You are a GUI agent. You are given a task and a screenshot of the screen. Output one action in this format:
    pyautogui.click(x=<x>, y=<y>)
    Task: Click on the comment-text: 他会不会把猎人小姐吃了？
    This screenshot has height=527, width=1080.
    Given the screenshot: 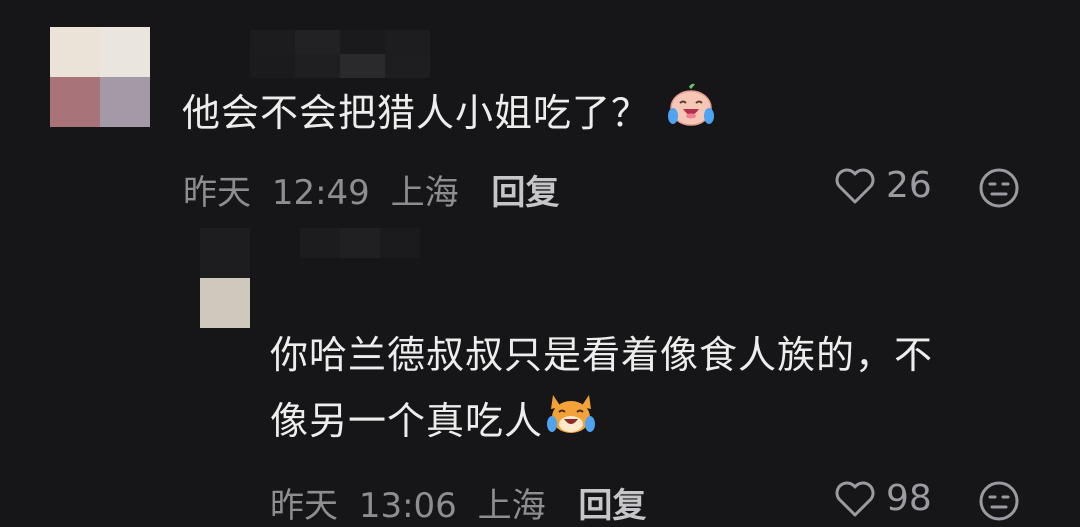 What is the action you would take?
    pyautogui.click(x=448, y=114)
    